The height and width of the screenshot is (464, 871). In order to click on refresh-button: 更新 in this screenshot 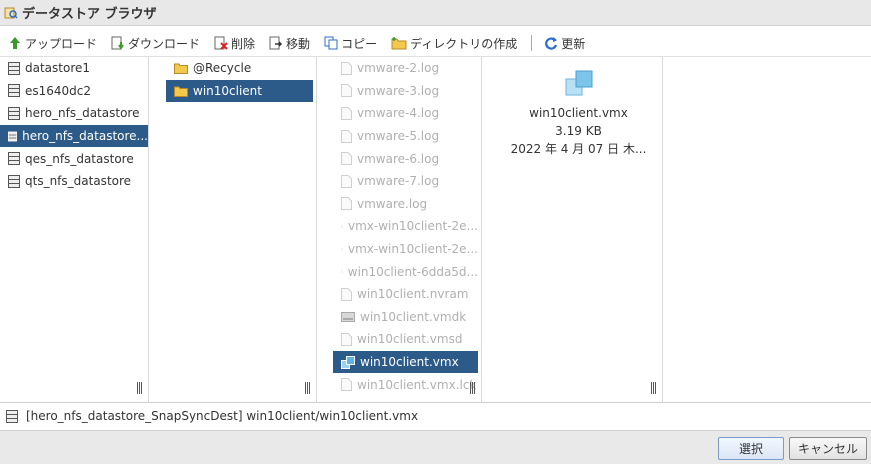, I will do `click(564, 43)`.